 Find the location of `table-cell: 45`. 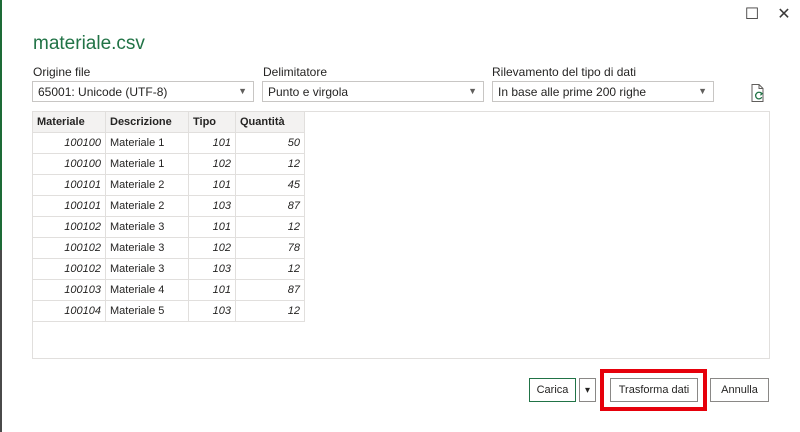

table-cell: 45 is located at coordinates (270, 185).